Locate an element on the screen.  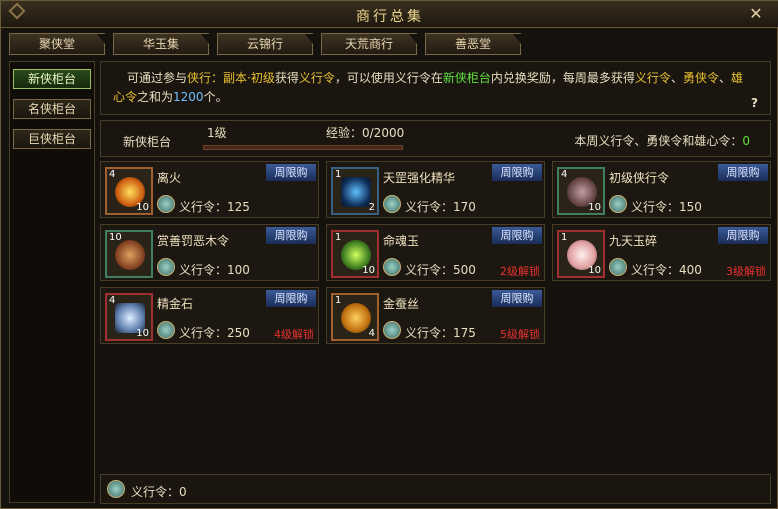
item-name: 精金石 is located at coordinates (175, 304).